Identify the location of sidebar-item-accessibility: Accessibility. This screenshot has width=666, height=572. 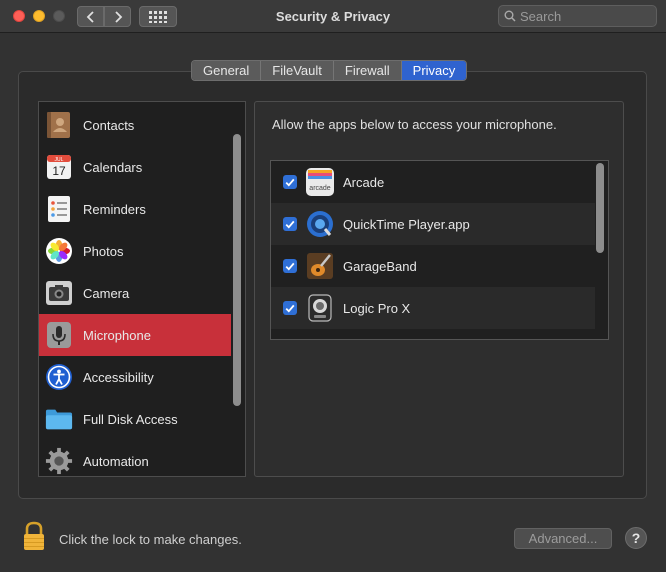
(135, 377).